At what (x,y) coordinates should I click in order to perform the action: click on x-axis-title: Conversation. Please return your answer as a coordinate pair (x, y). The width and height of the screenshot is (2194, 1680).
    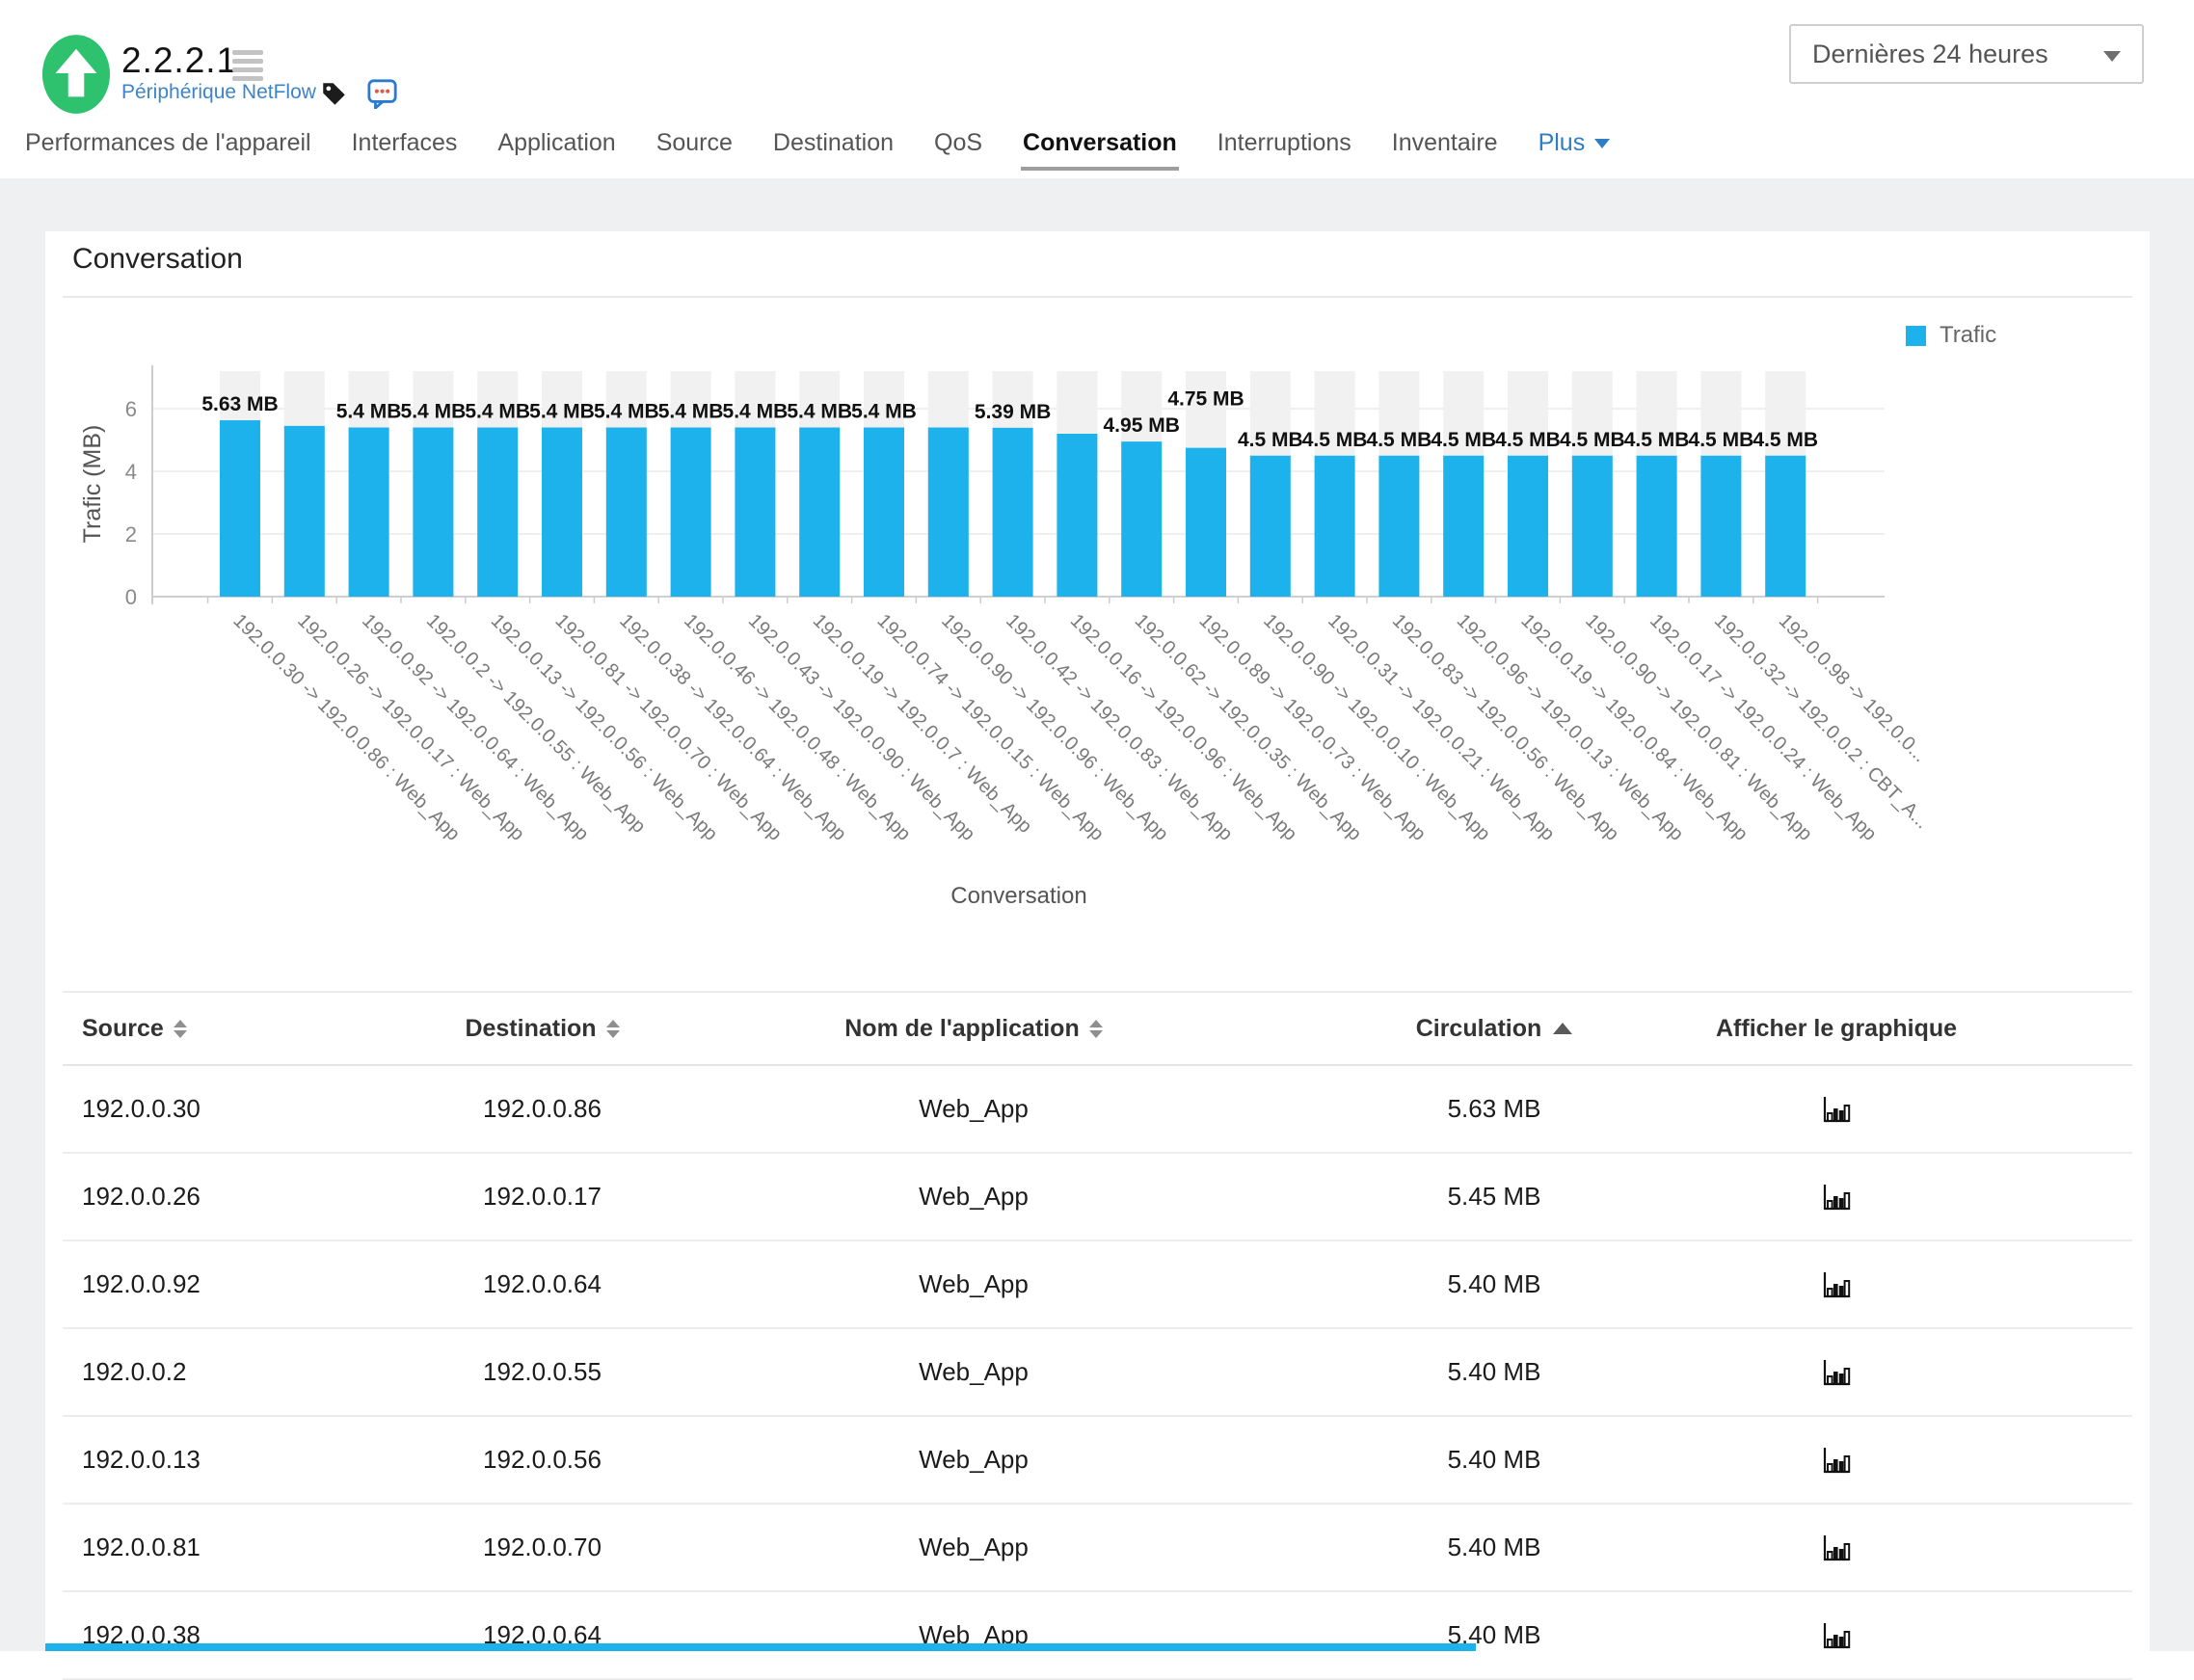
    Looking at the image, I should click on (1018, 896).